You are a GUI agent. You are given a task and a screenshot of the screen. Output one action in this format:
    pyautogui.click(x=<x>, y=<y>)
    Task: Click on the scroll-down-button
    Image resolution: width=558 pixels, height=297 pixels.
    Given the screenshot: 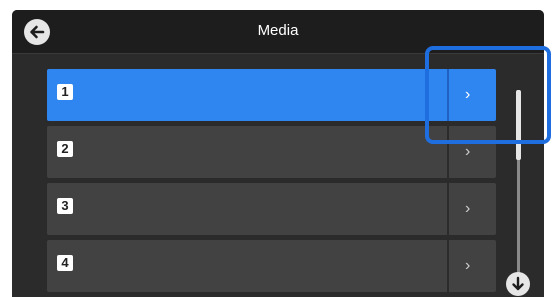 What is the action you would take?
    pyautogui.click(x=518, y=284)
    